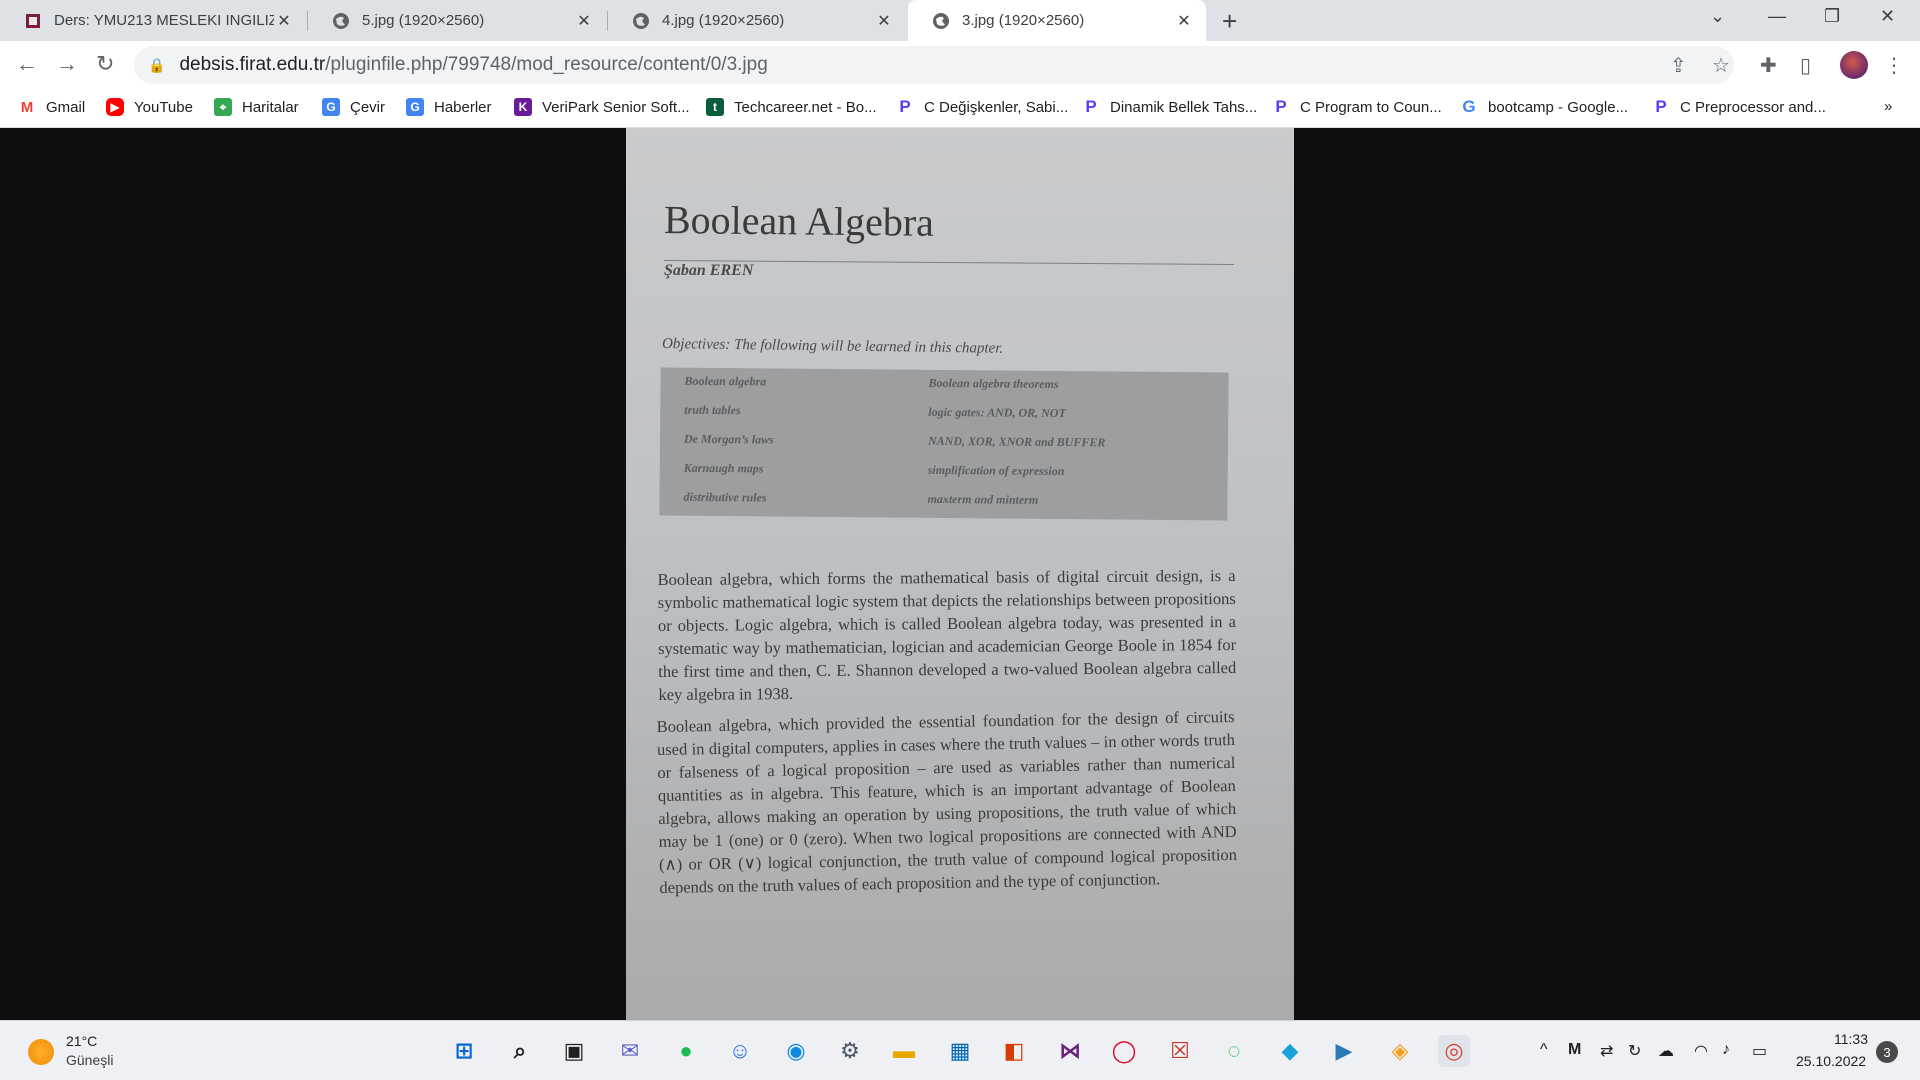 This screenshot has height=1080, width=1920. I want to click on weather-sun-icon, so click(41, 1052).